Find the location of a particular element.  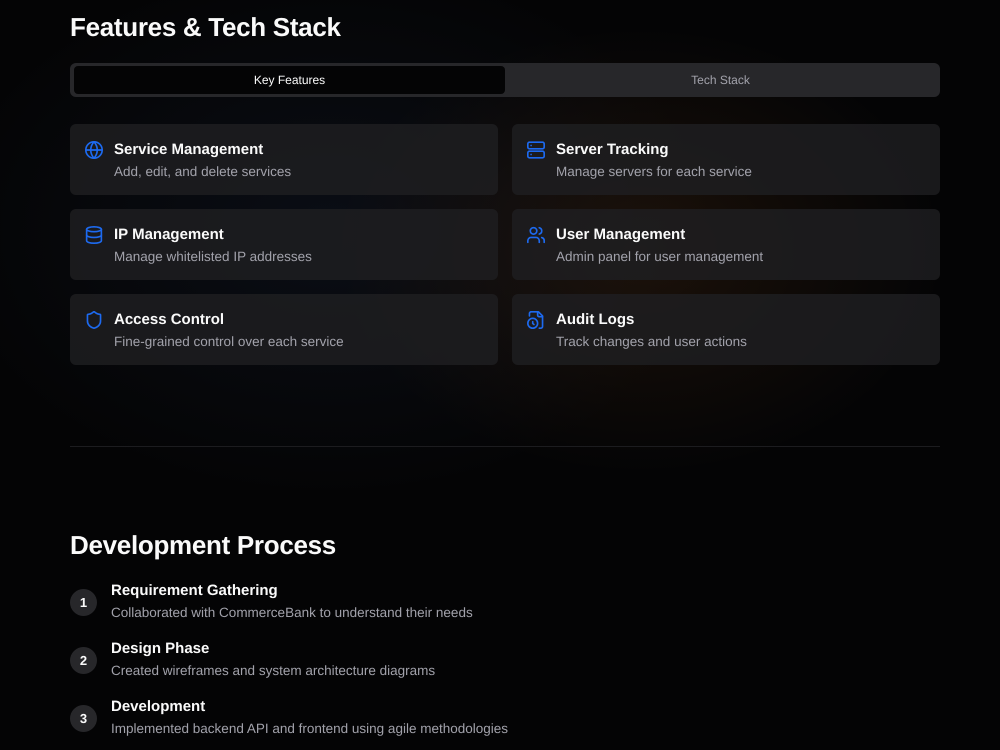

database-icon is located at coordinates (94, 235).